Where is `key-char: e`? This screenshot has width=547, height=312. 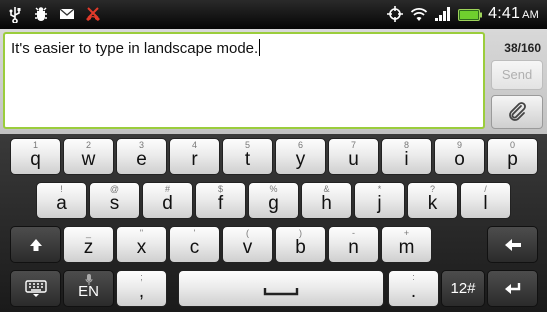 key-char: e is located at coordinates (141, 159).